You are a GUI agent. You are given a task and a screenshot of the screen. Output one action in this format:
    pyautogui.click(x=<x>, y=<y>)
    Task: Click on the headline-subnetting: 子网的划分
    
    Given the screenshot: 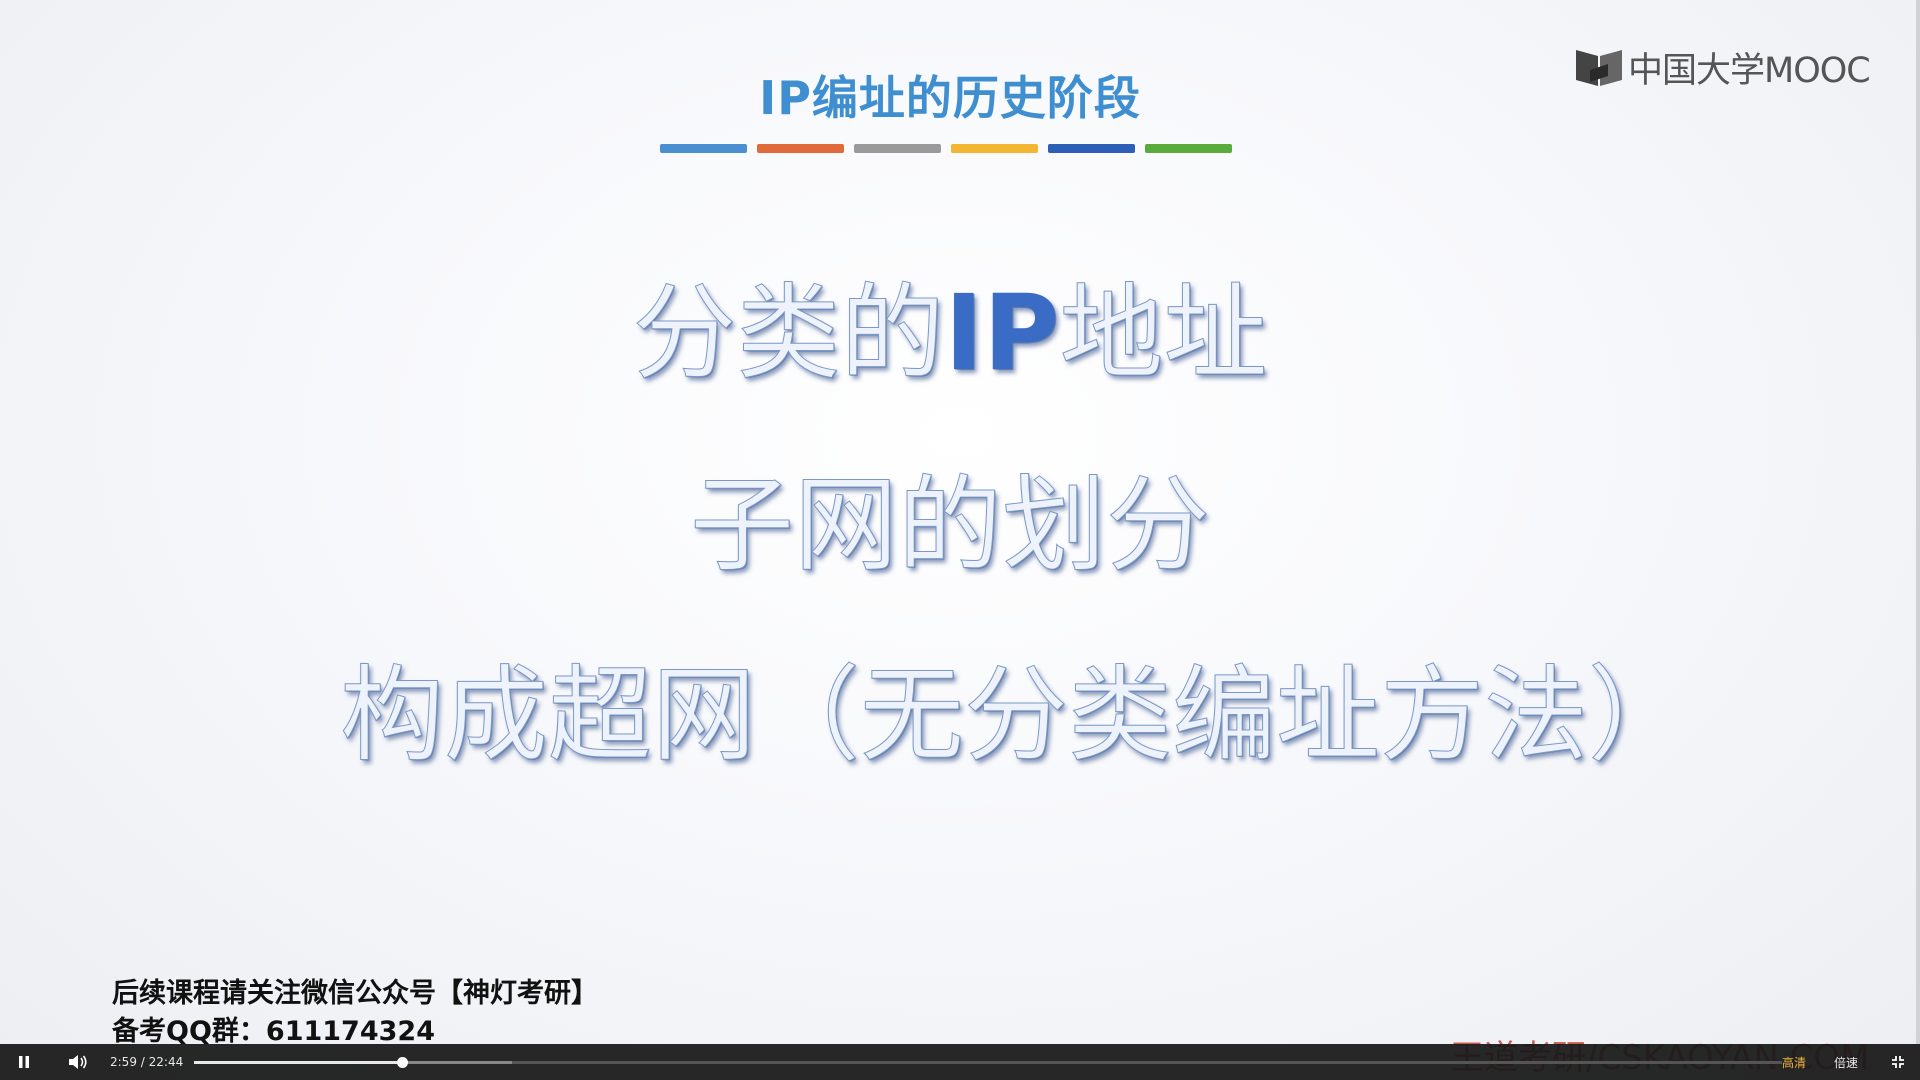 What is the action you would take?
    pyautogui.click(x=949, y=525)
    